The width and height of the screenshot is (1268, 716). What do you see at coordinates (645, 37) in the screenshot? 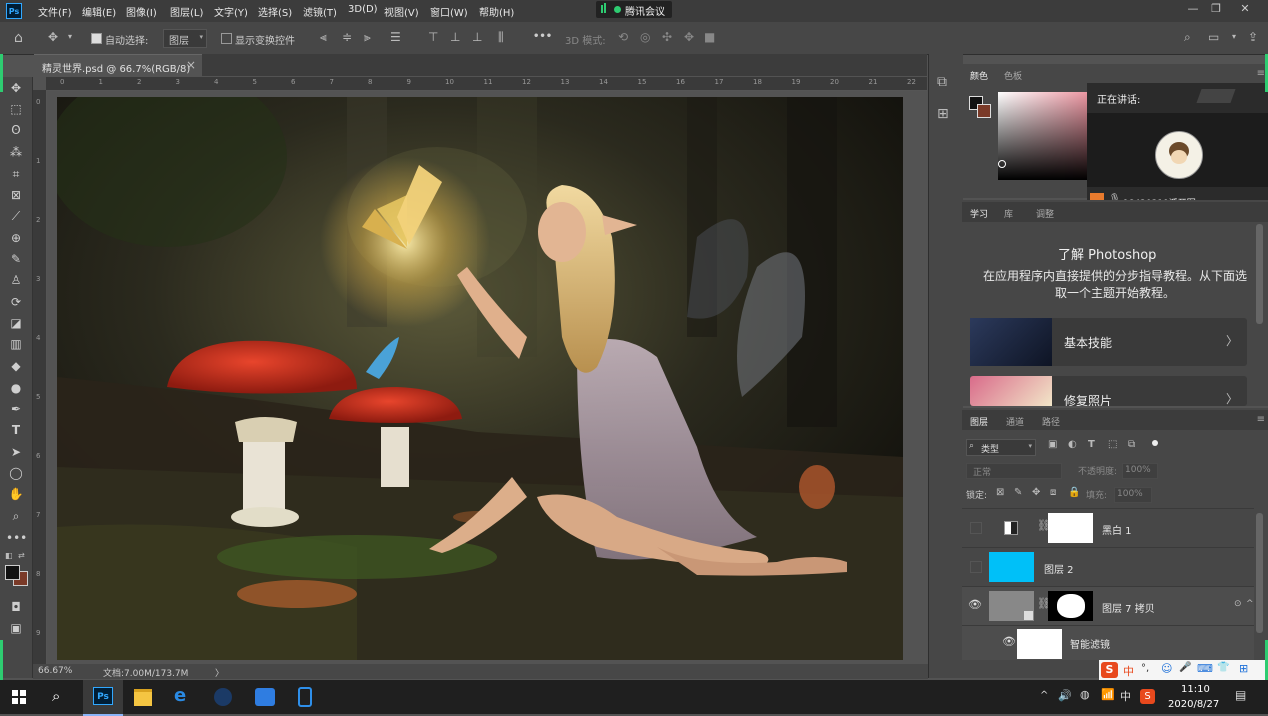
I see `3d-roll-icon: ◎` at bounding box center [645, 37].